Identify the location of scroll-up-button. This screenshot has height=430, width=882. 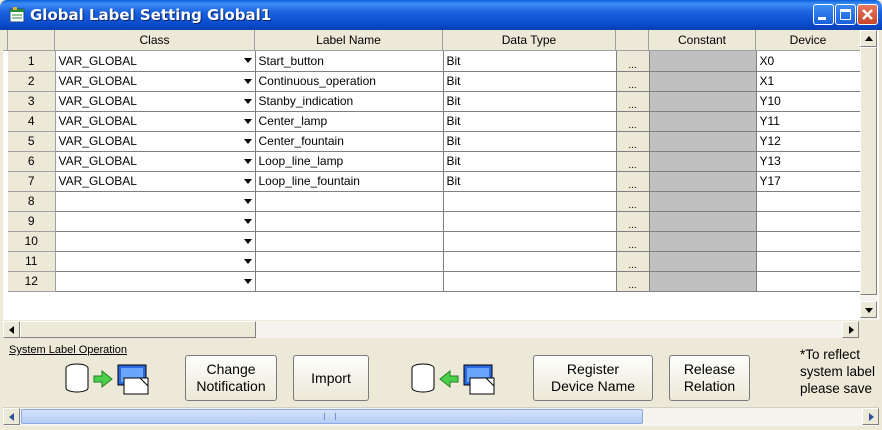
(868, 38).